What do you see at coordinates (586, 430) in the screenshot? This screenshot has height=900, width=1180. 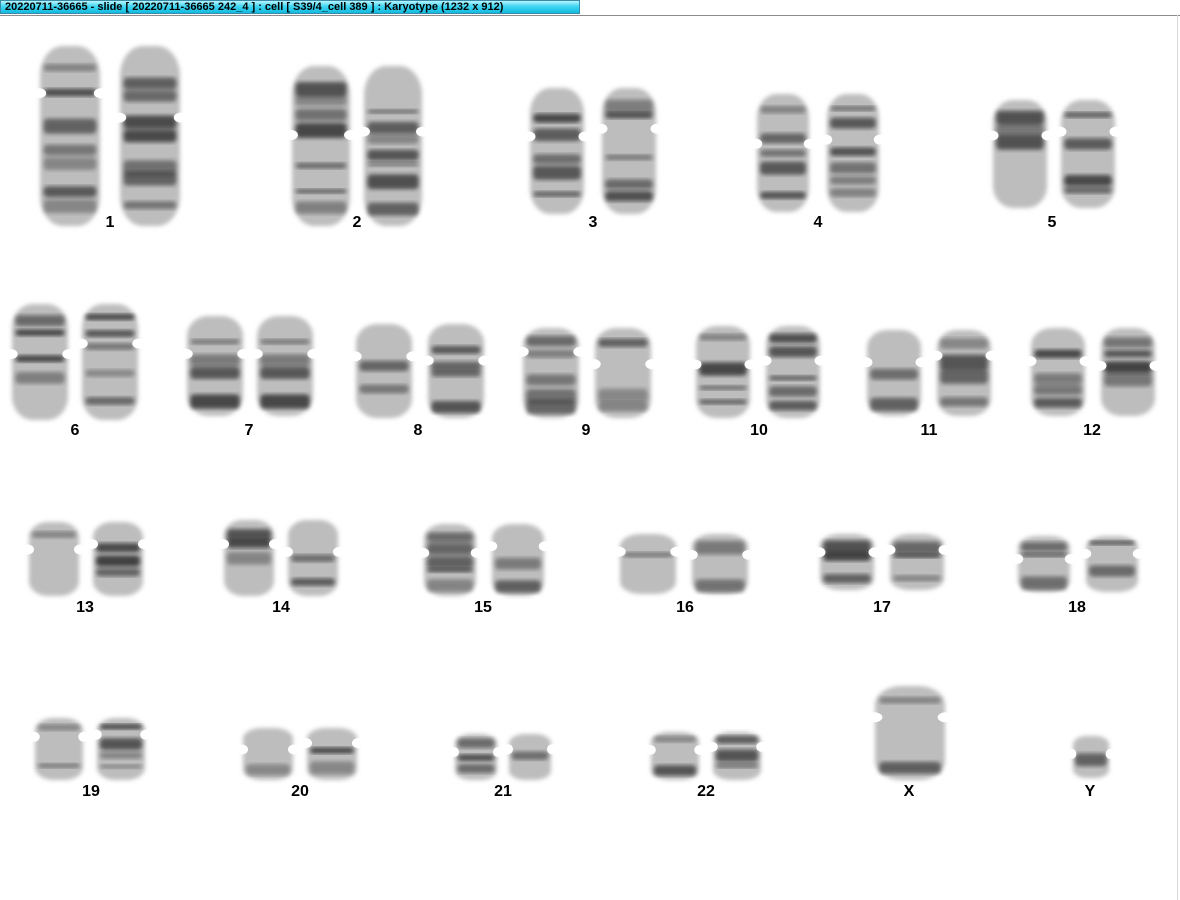 I see `chromosome-label: 9` at bounding box center [586, 430].